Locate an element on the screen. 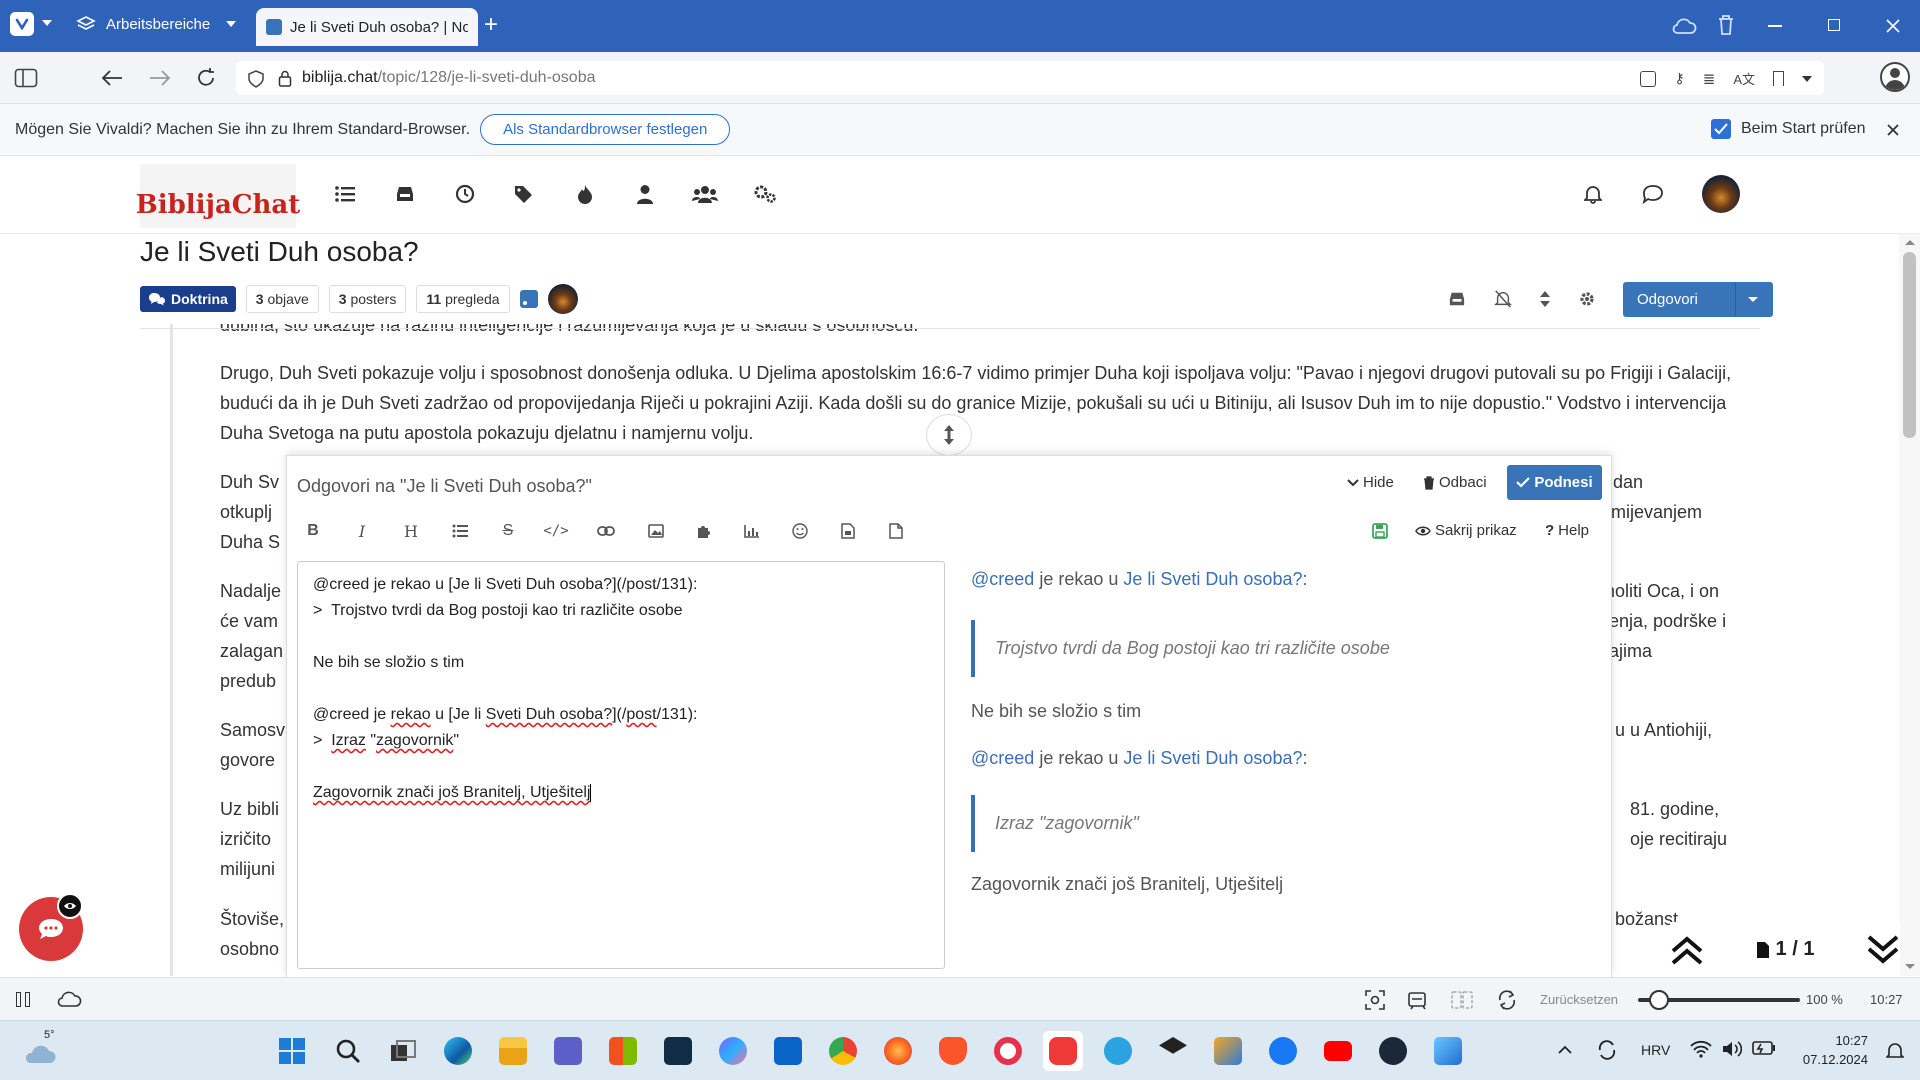 The height and width of the screenshot is (1080, 1920). scroll-down-arrow is located at coordinates (1910, 966).